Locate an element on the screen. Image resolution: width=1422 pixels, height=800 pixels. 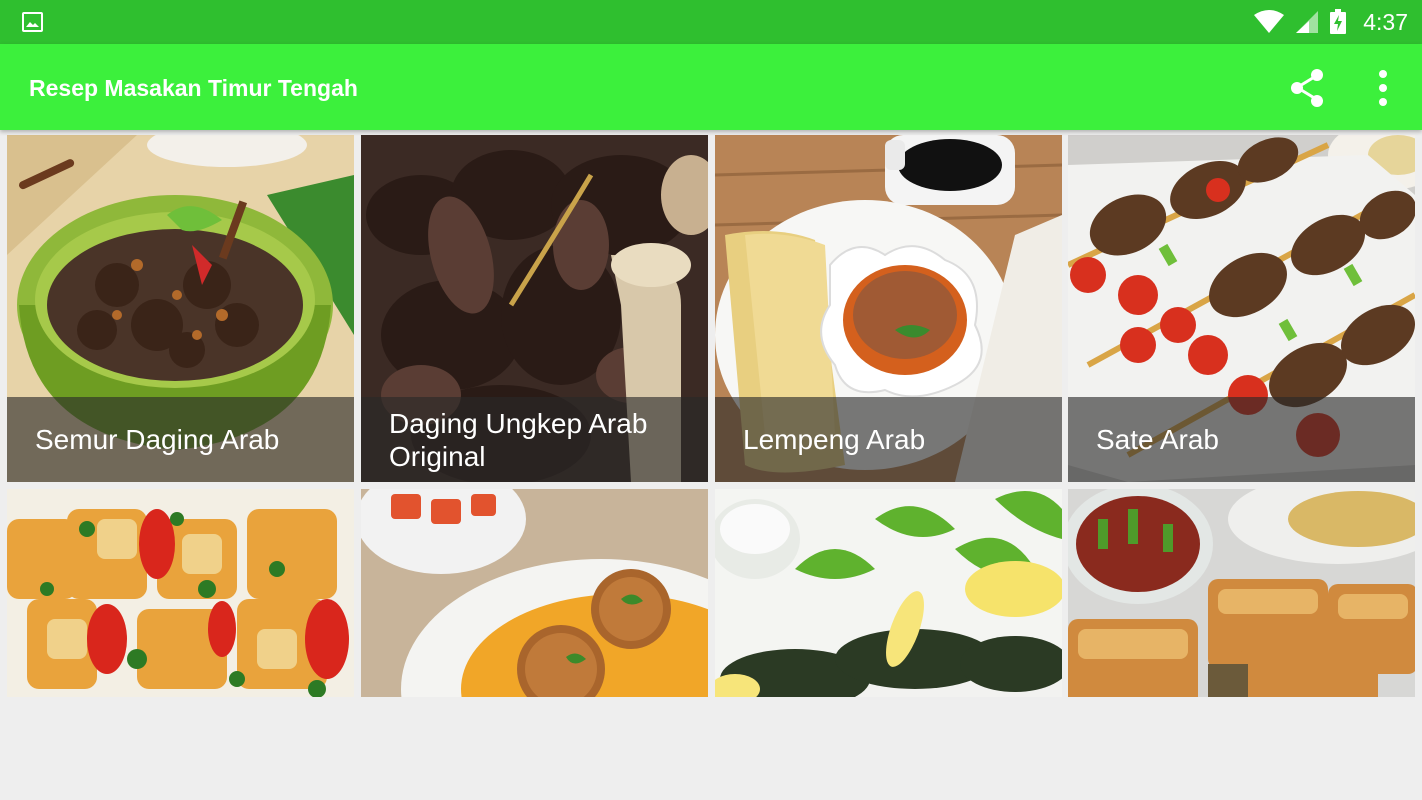
recipe-card: Semur Daging Arab is located at coordinates (180, 308).